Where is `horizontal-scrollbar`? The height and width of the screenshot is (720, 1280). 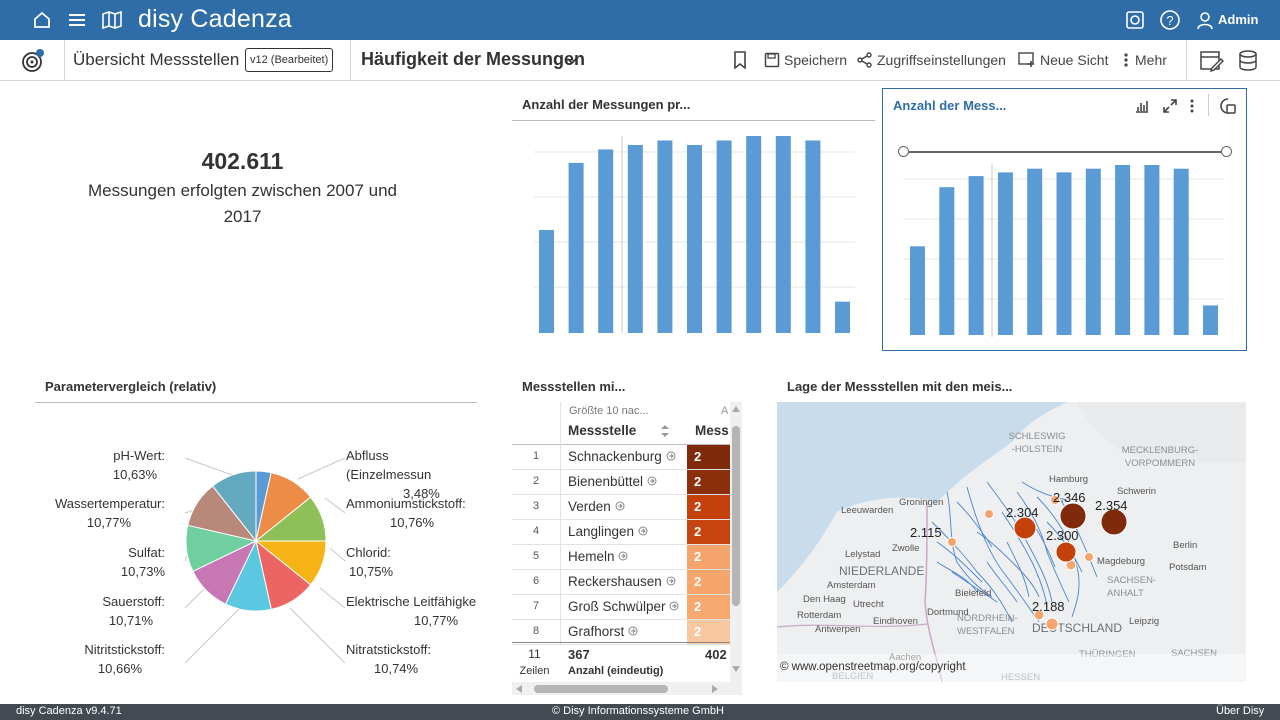
horizontal-scrollbar is located at coordinates (627, 688).